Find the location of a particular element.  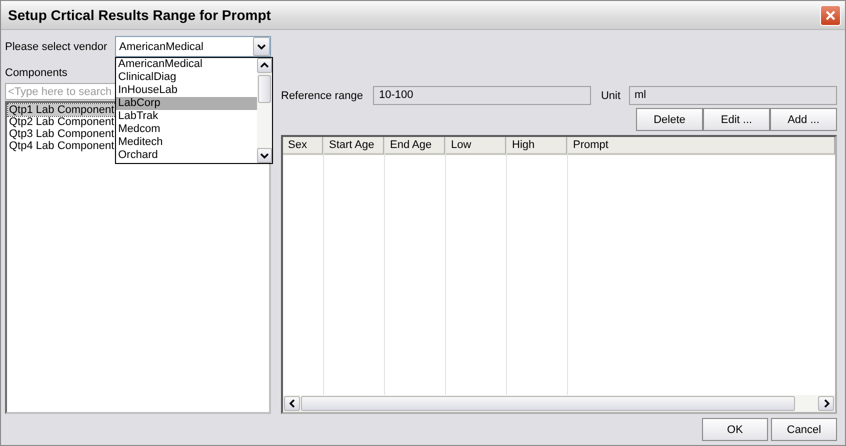

scroll-down-button is located at coordinates (264, 155).